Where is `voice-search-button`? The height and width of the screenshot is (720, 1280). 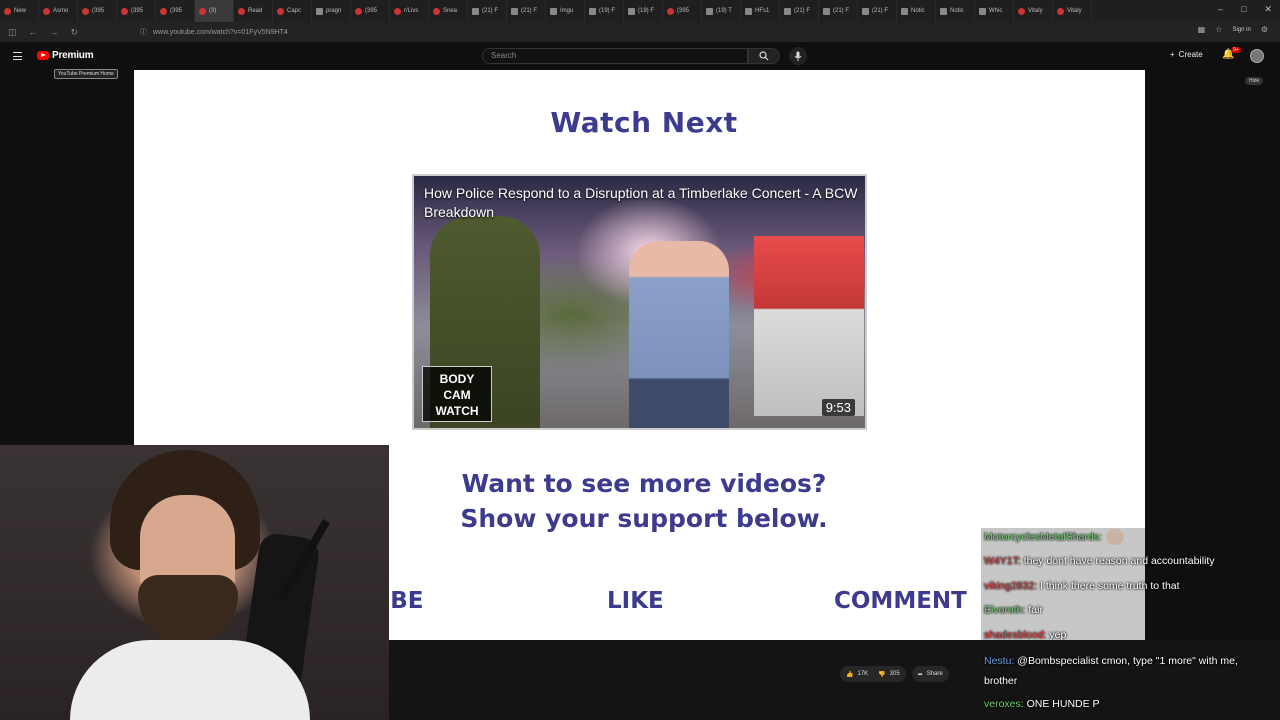 voice-search-button is located at coordinates (798, 56).